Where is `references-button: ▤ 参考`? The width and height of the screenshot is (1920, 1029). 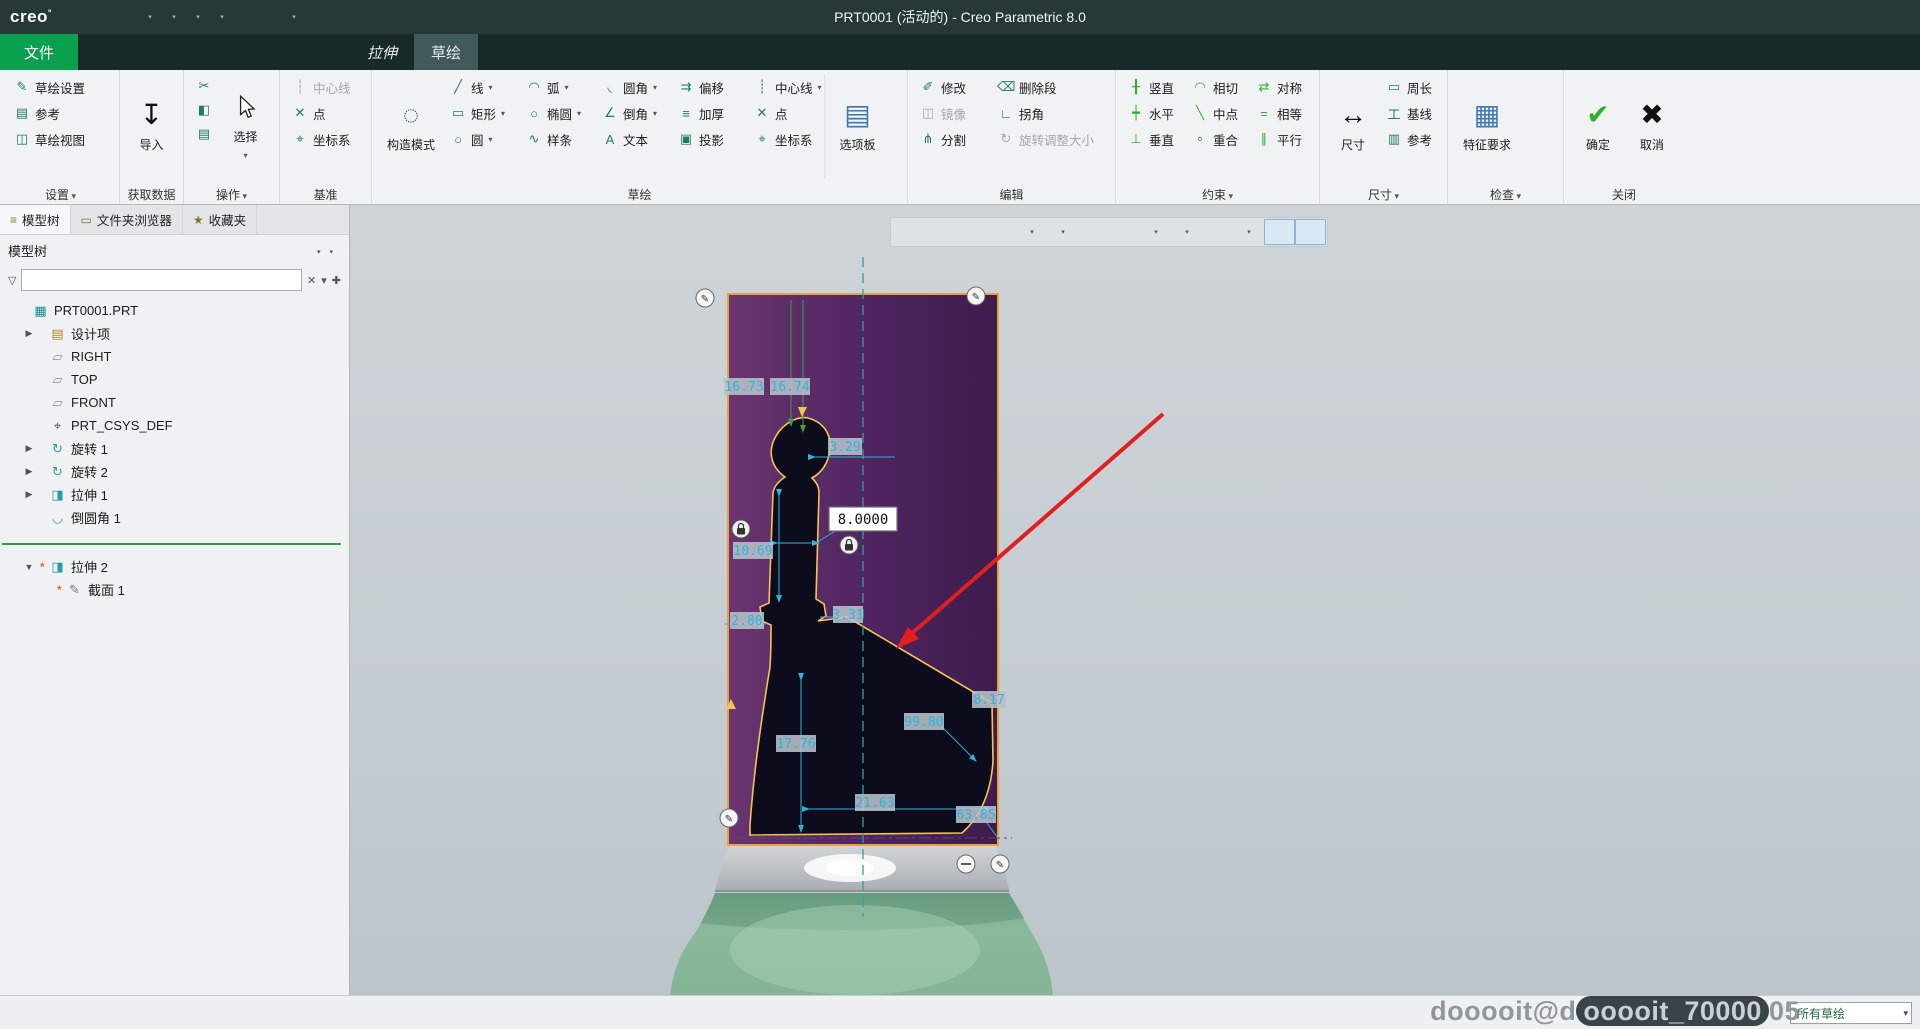 references-button: ▤ 参考 is located at coordinates (49, 113).